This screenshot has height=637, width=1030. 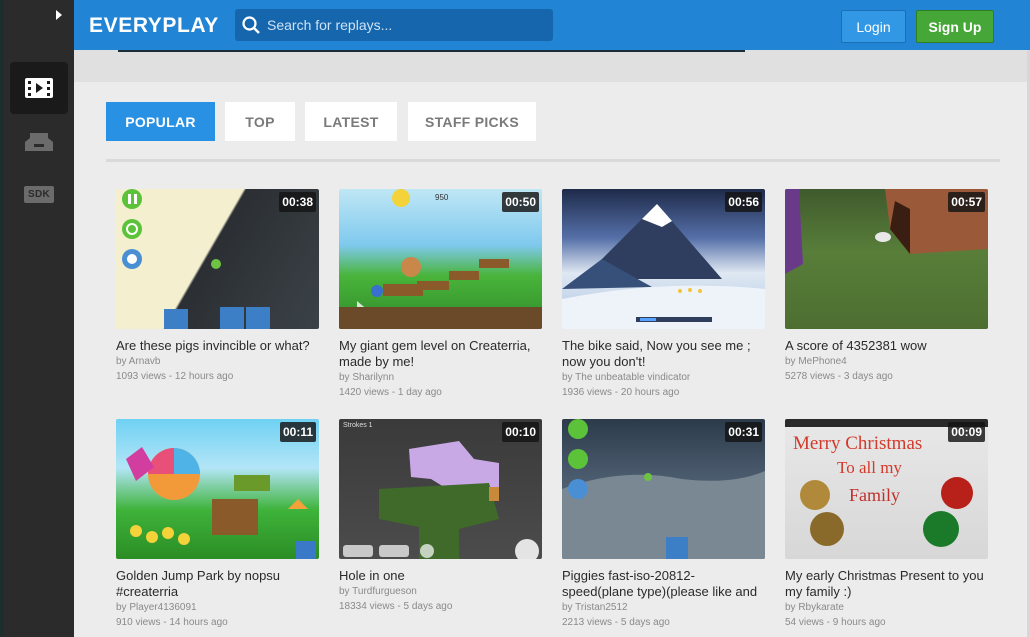 I want to click on video-thumbnail: 00:31, so click(x=663, y=489).